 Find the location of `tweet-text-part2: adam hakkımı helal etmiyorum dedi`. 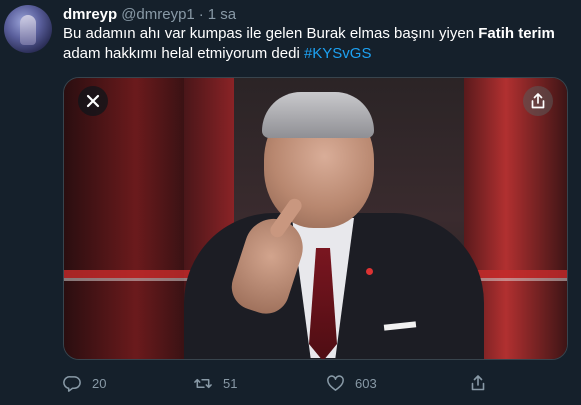

tweet-text-part2: adam hakkımı helal etmiyorum dedi is located at coordinates (183, 53).